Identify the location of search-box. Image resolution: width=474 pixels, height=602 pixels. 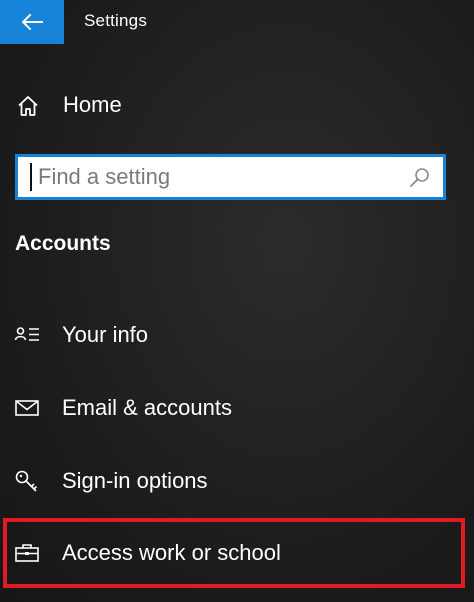
(230, 177).